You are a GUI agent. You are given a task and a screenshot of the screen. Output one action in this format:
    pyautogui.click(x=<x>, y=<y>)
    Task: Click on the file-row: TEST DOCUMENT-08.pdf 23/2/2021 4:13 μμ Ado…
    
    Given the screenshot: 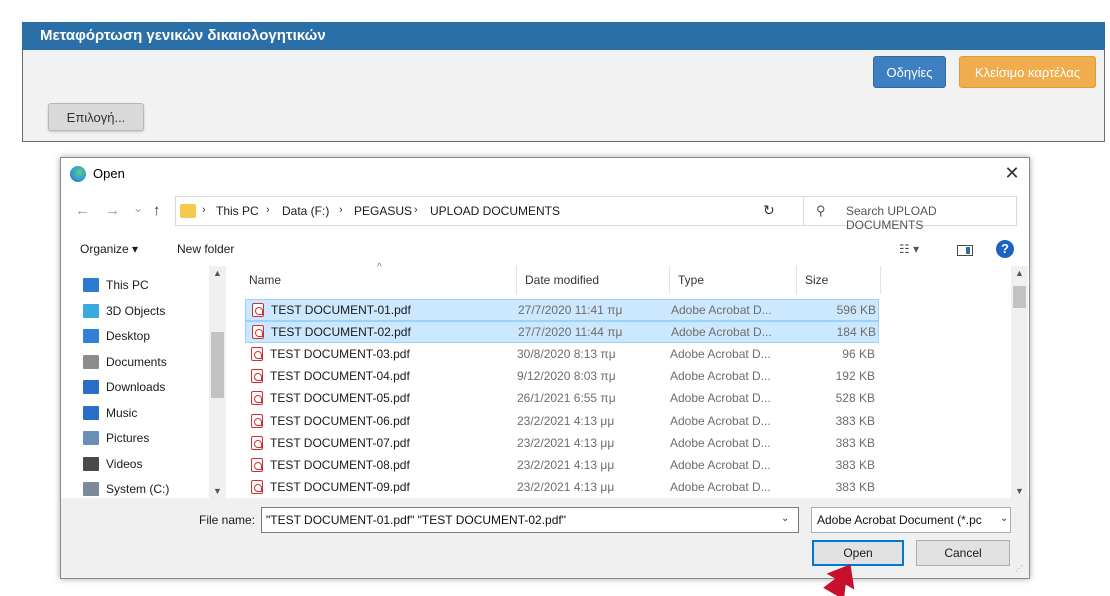 What is the action you would take?
    pyautogui.click(x=562, y=466)
    